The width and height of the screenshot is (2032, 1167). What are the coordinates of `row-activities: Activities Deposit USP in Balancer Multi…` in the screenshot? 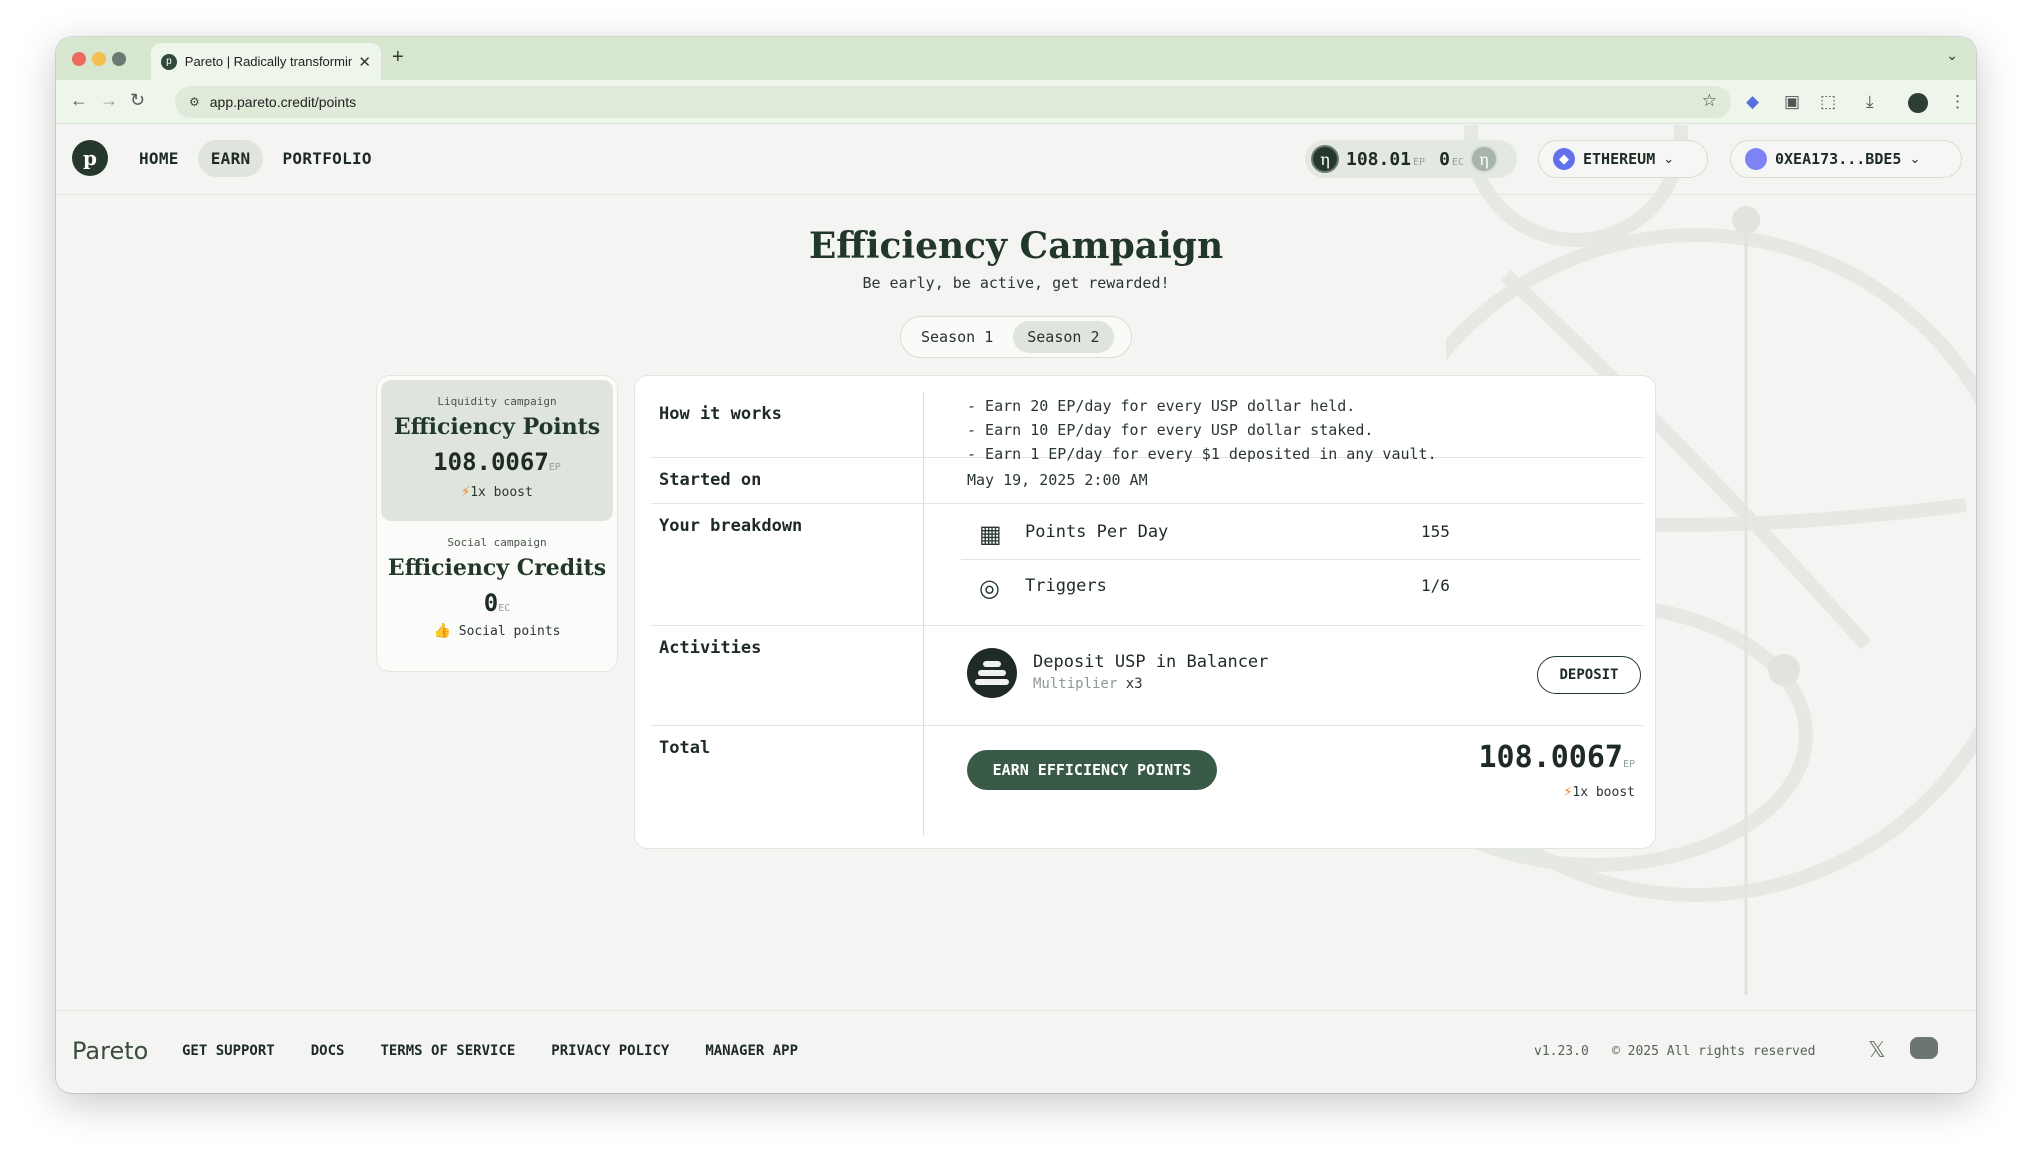 It's located at (1147, 676).